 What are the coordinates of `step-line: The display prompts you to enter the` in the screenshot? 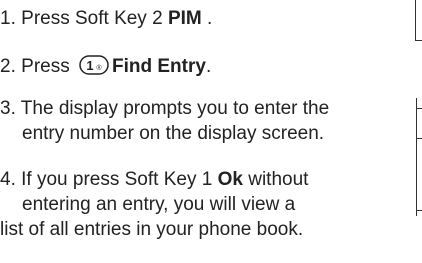 It's located at (175, 108).